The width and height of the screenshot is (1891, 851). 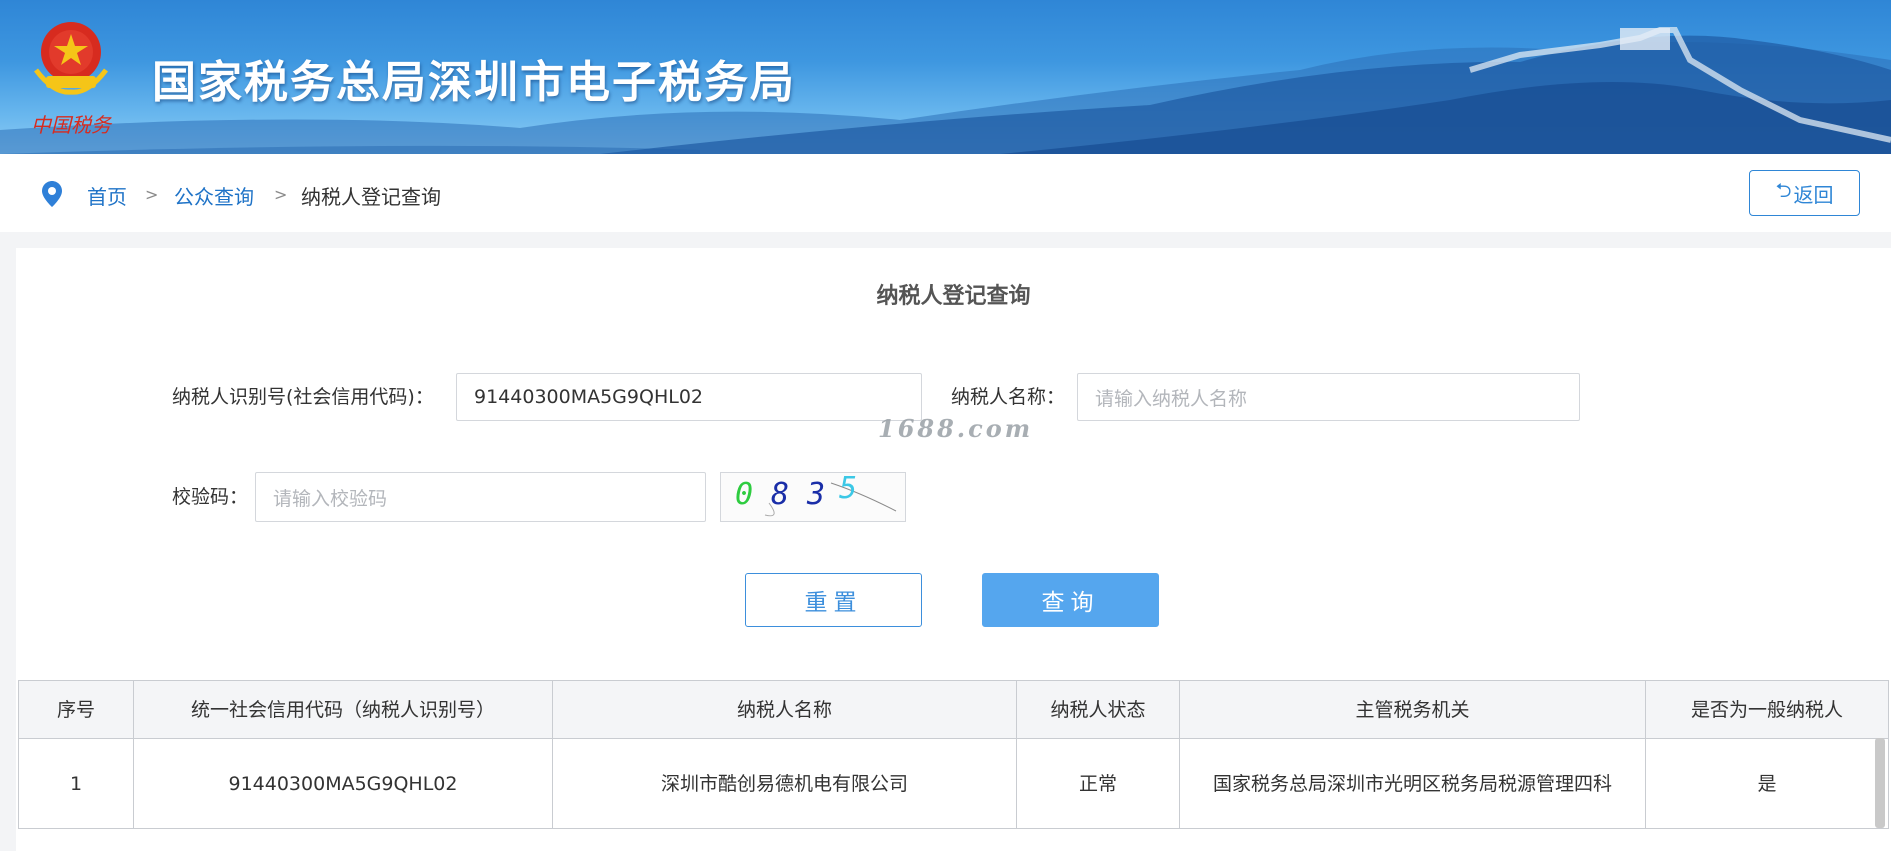 What do you see at coordinates (816, 494) in the screenshot?
I see `captcha-char: 3` at bounding box center [816, 494].